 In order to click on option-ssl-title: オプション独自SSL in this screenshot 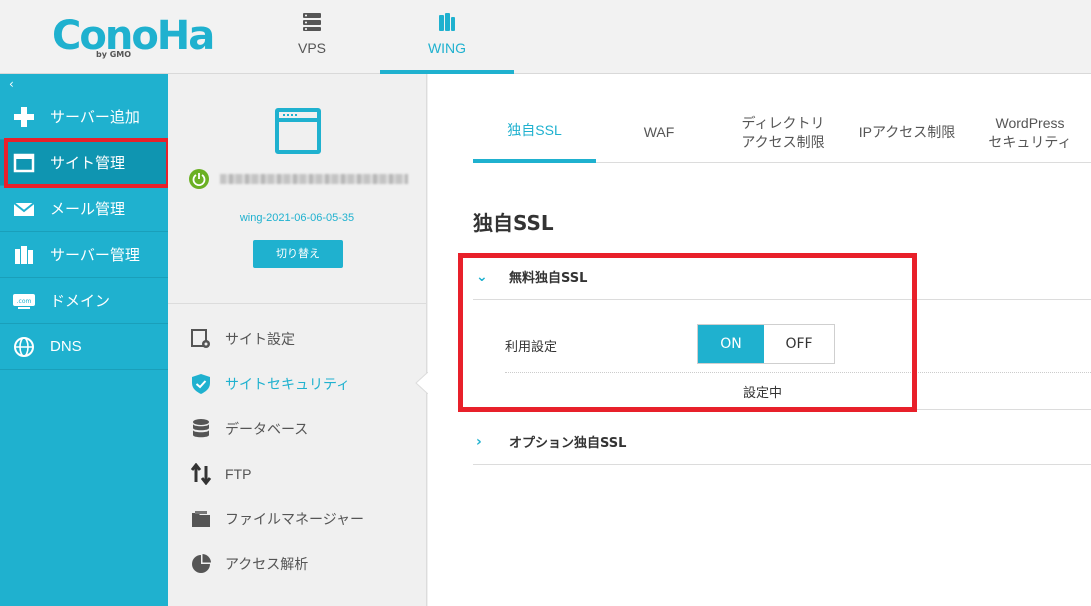, I will do `click(568, 443)`.